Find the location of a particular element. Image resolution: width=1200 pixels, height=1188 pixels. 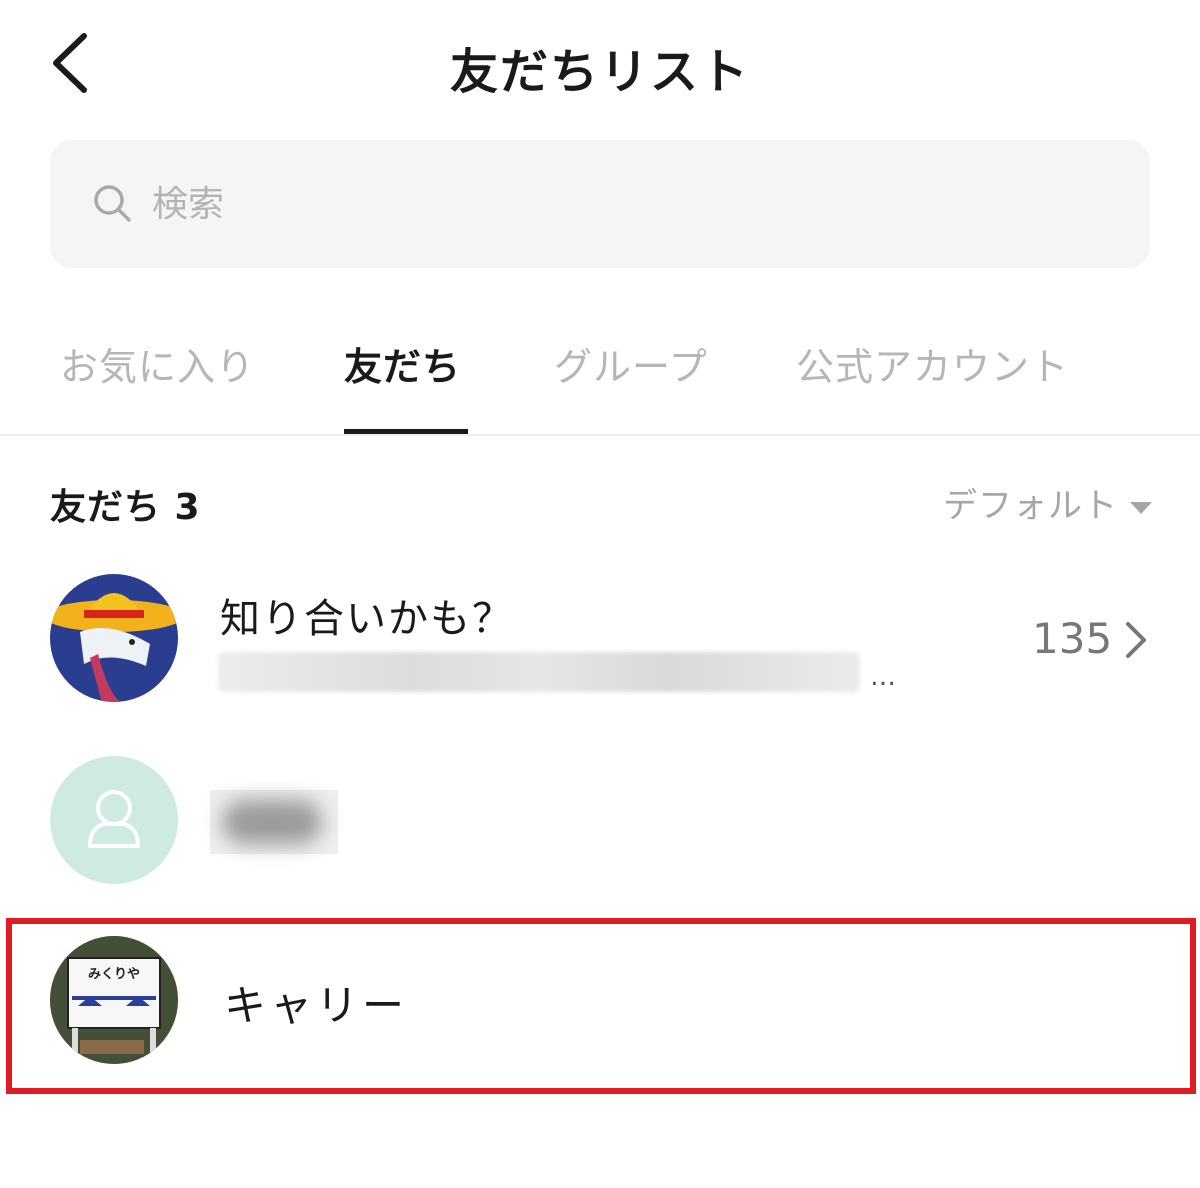

tab-groups: グループ is located at coordinates (631, 363).